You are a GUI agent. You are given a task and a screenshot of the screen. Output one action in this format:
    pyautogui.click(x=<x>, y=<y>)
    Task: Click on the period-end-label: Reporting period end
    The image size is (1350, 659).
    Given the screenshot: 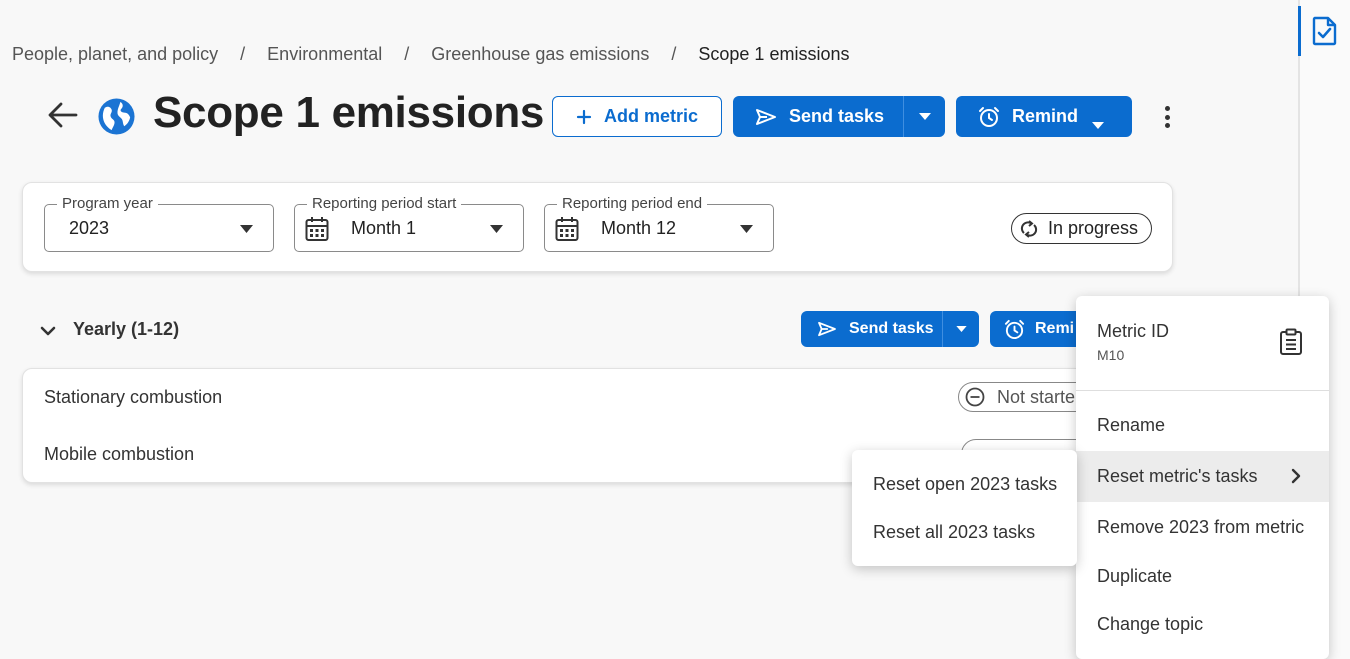 What is the action you would take?
    pyautogui.click(x=632, y=203)
    